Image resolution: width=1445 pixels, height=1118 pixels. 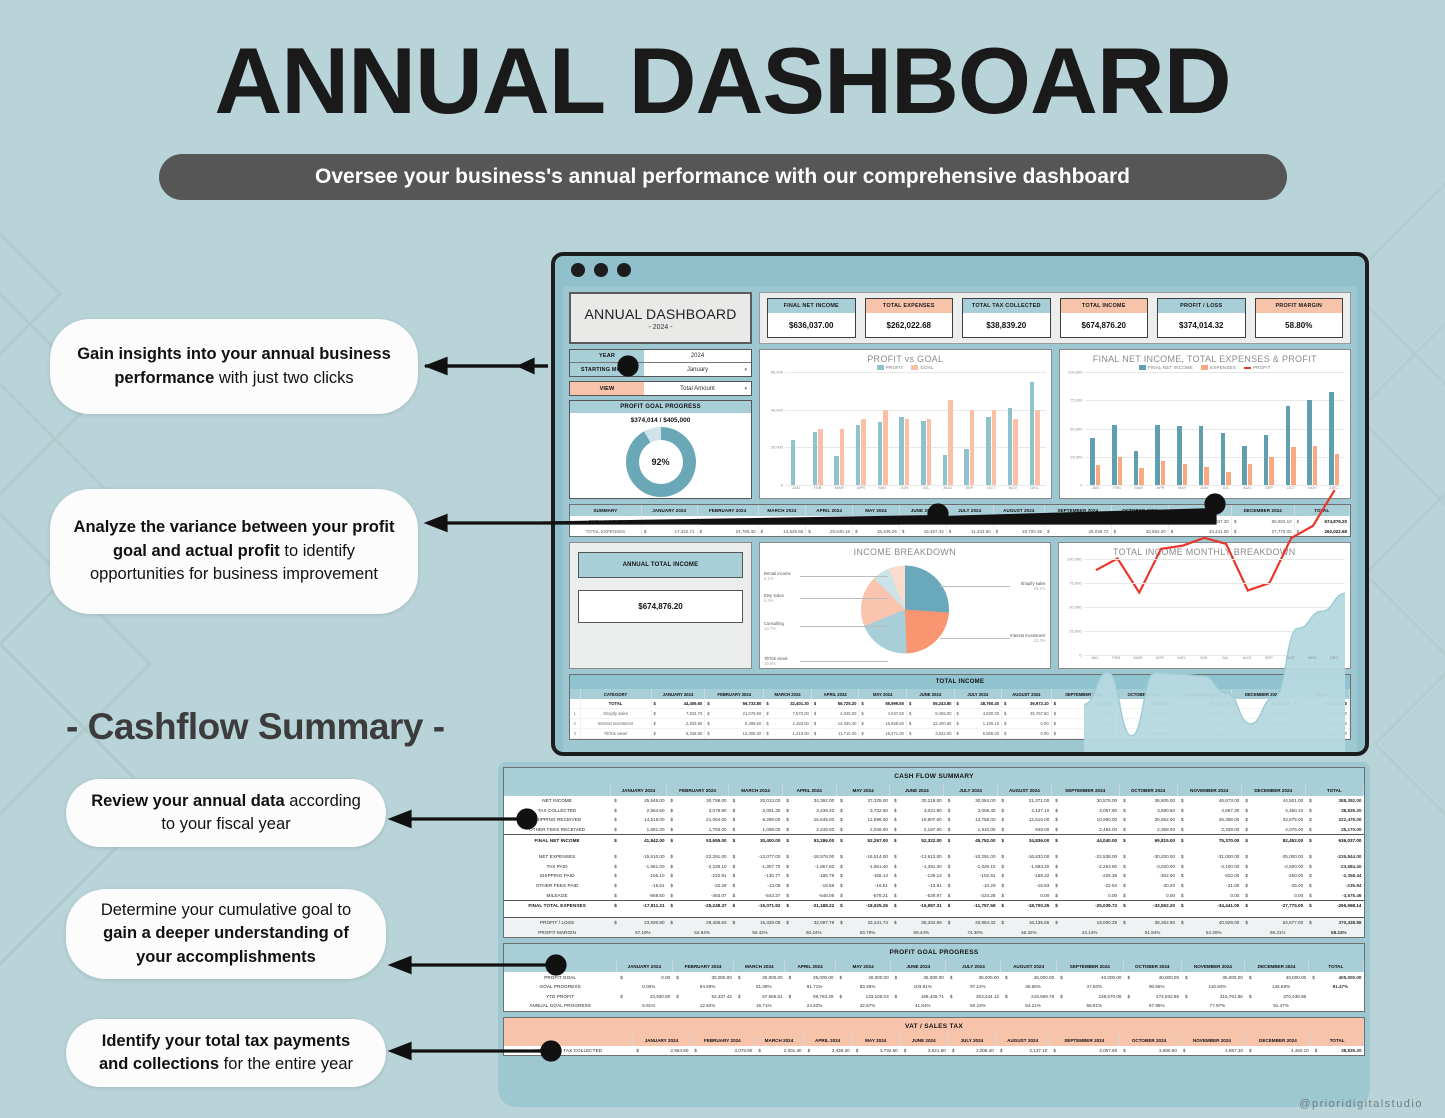 What do you see at coordinates (1103, 318) in the screenshot?
I see `kpi-card: TOTAL INCOME $674,876.20` at bounding box center [1103, 318].